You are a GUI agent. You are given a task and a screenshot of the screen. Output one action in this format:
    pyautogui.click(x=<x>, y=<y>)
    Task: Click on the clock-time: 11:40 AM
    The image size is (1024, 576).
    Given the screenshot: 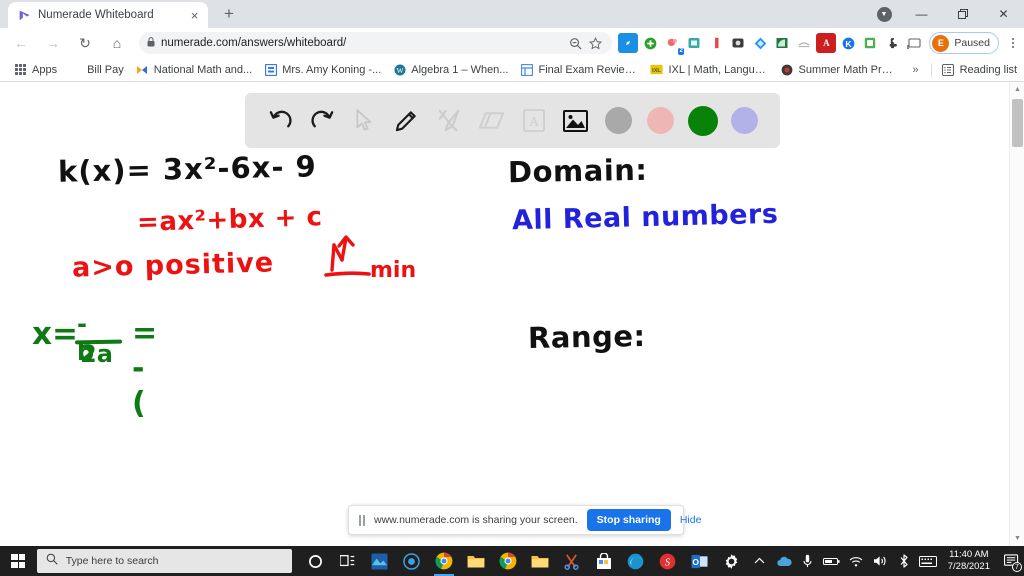 What is the action you would take?
    pyautogui.click(x=969, y=554)
    